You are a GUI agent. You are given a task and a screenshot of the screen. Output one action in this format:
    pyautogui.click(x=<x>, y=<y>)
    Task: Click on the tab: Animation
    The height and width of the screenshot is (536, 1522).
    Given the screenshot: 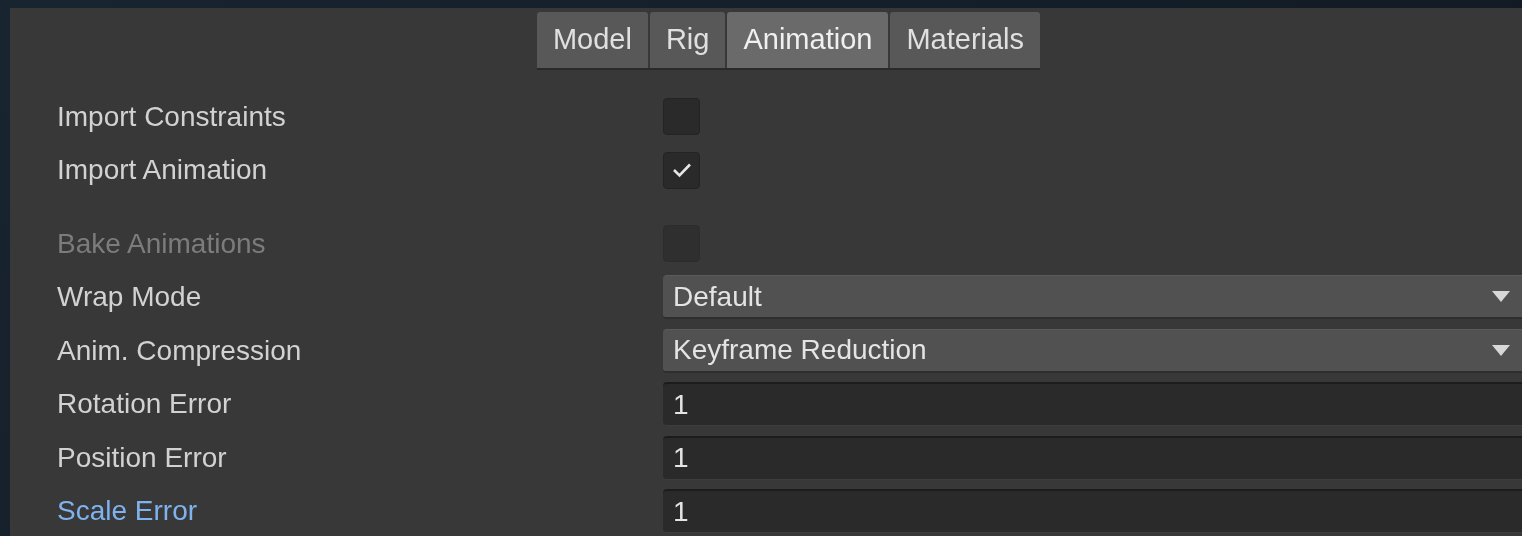 What is the action you would take?
    pyautogui.click(x=808, y=40)
    